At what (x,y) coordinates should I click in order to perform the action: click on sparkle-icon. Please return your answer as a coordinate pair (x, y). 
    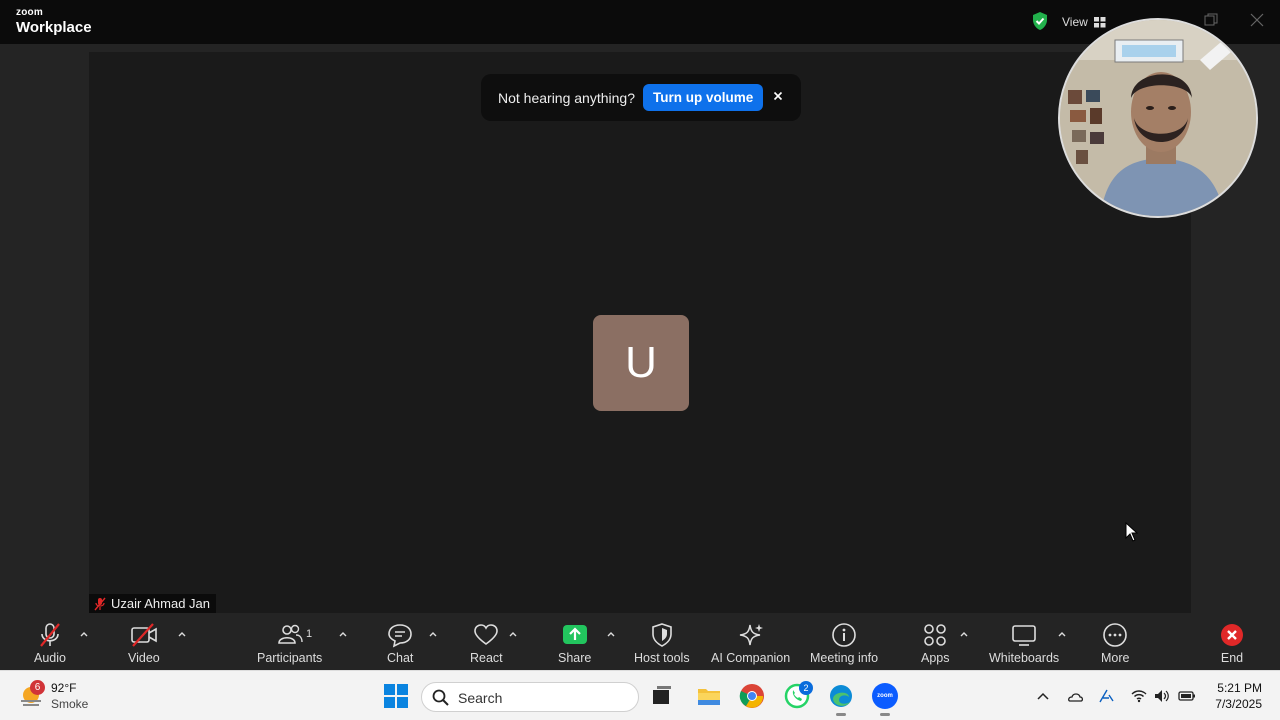
    Looking at the image, I should click on (751, 635).